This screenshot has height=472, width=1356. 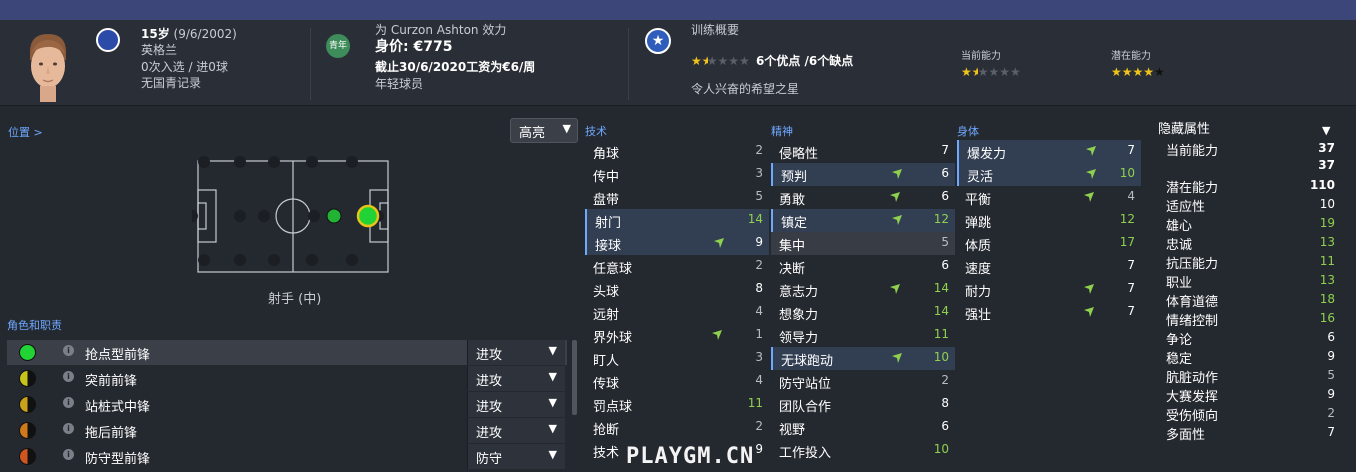 I want to click on attribute-row: 想象力 14, so click(x=863, y=312).